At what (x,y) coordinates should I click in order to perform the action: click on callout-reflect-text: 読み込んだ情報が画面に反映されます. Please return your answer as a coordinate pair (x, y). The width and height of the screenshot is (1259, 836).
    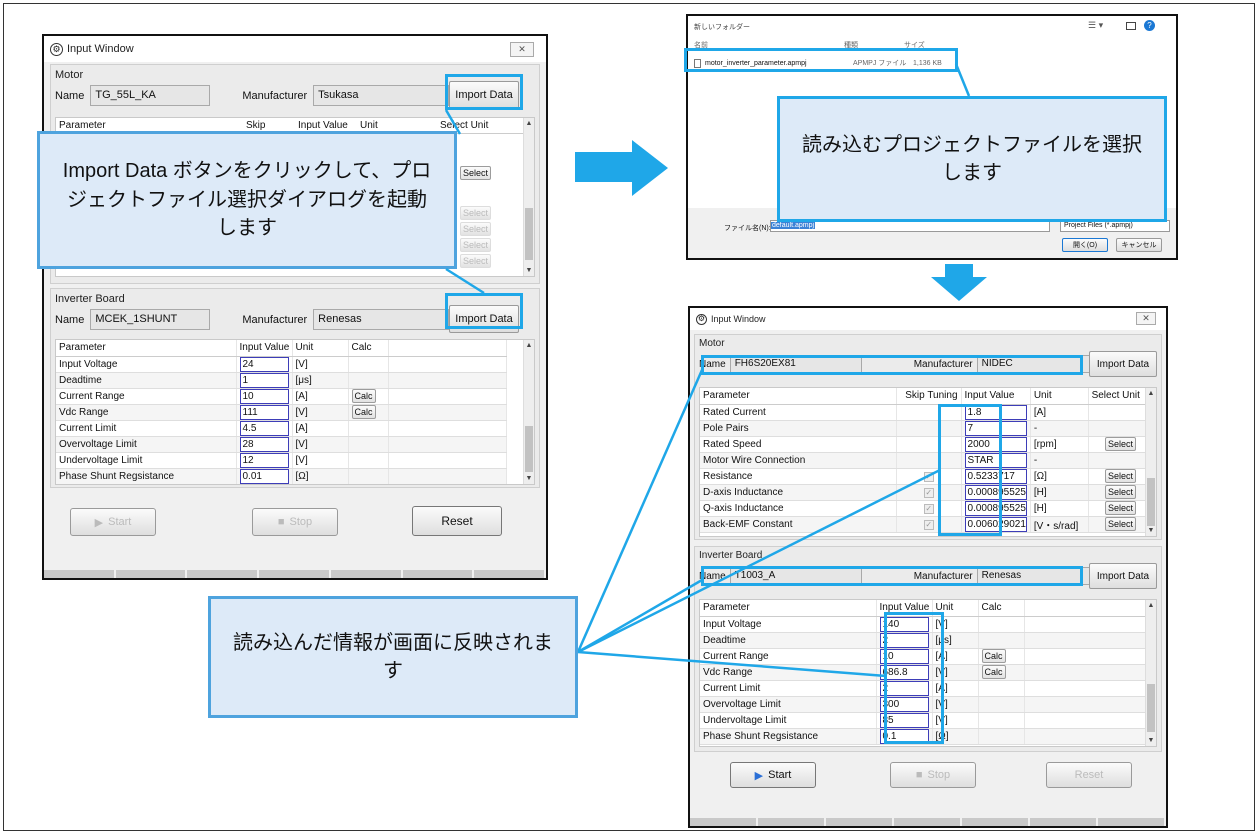
    Looking at the image, I should click on (393, 656).